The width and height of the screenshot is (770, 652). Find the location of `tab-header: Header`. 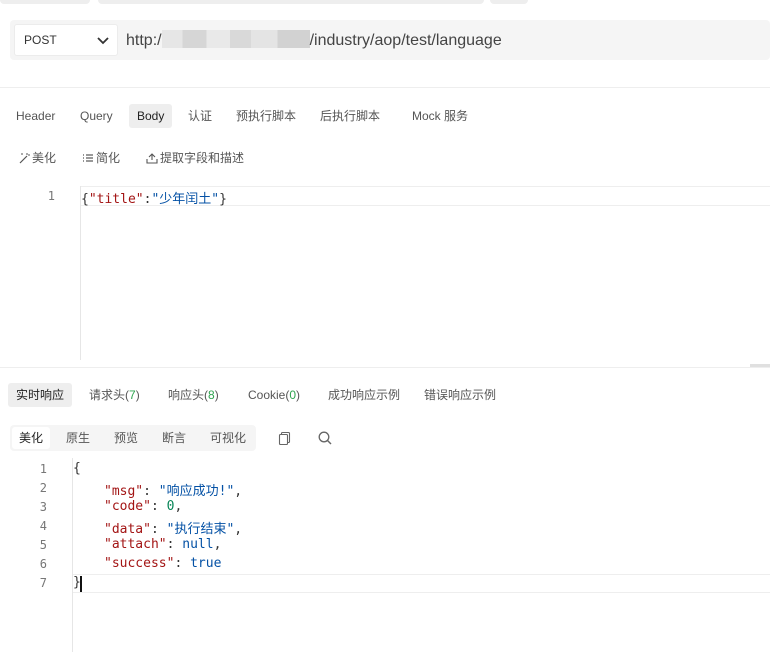

tab-header: Header is located at coordinates (35, 116).